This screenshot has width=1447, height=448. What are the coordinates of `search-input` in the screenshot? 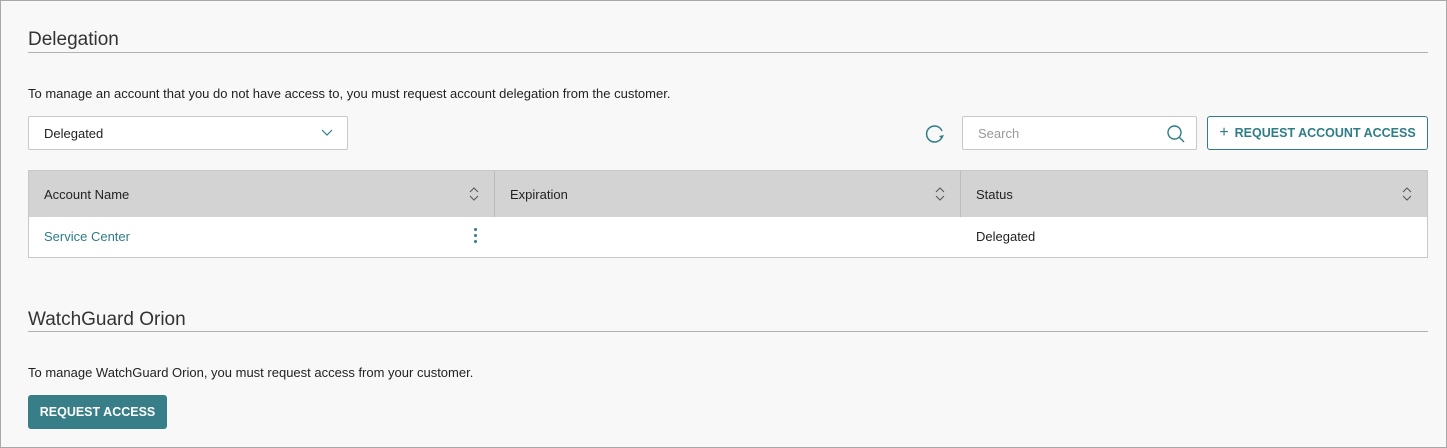 It's located at (1058, 133).